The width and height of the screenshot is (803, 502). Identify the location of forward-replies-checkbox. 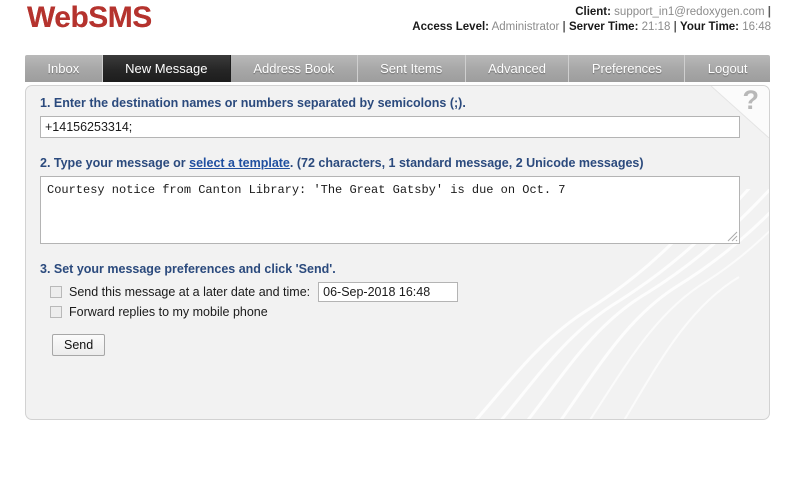
(56, 312).